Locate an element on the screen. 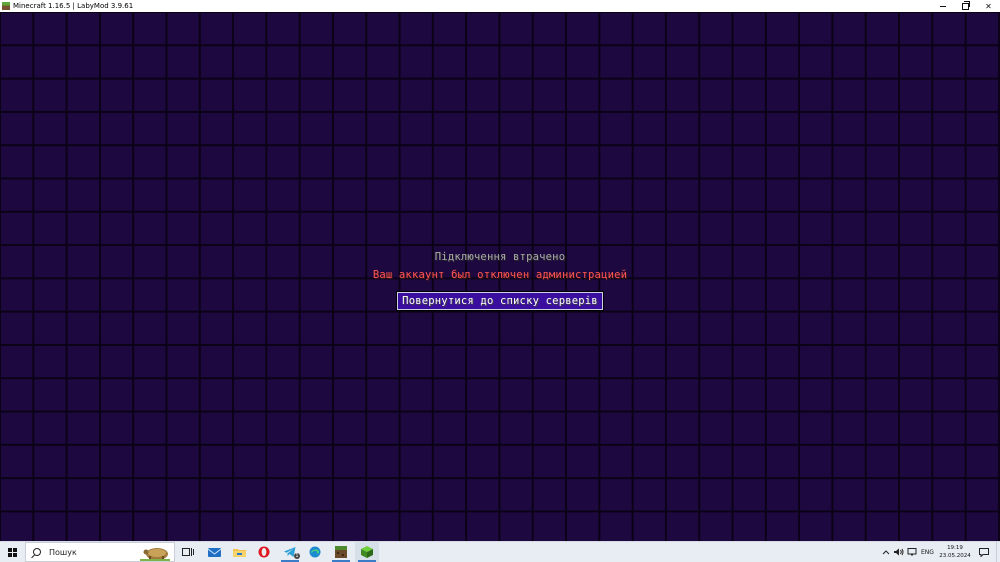  opera-icon is located at coordinates (264, 552).